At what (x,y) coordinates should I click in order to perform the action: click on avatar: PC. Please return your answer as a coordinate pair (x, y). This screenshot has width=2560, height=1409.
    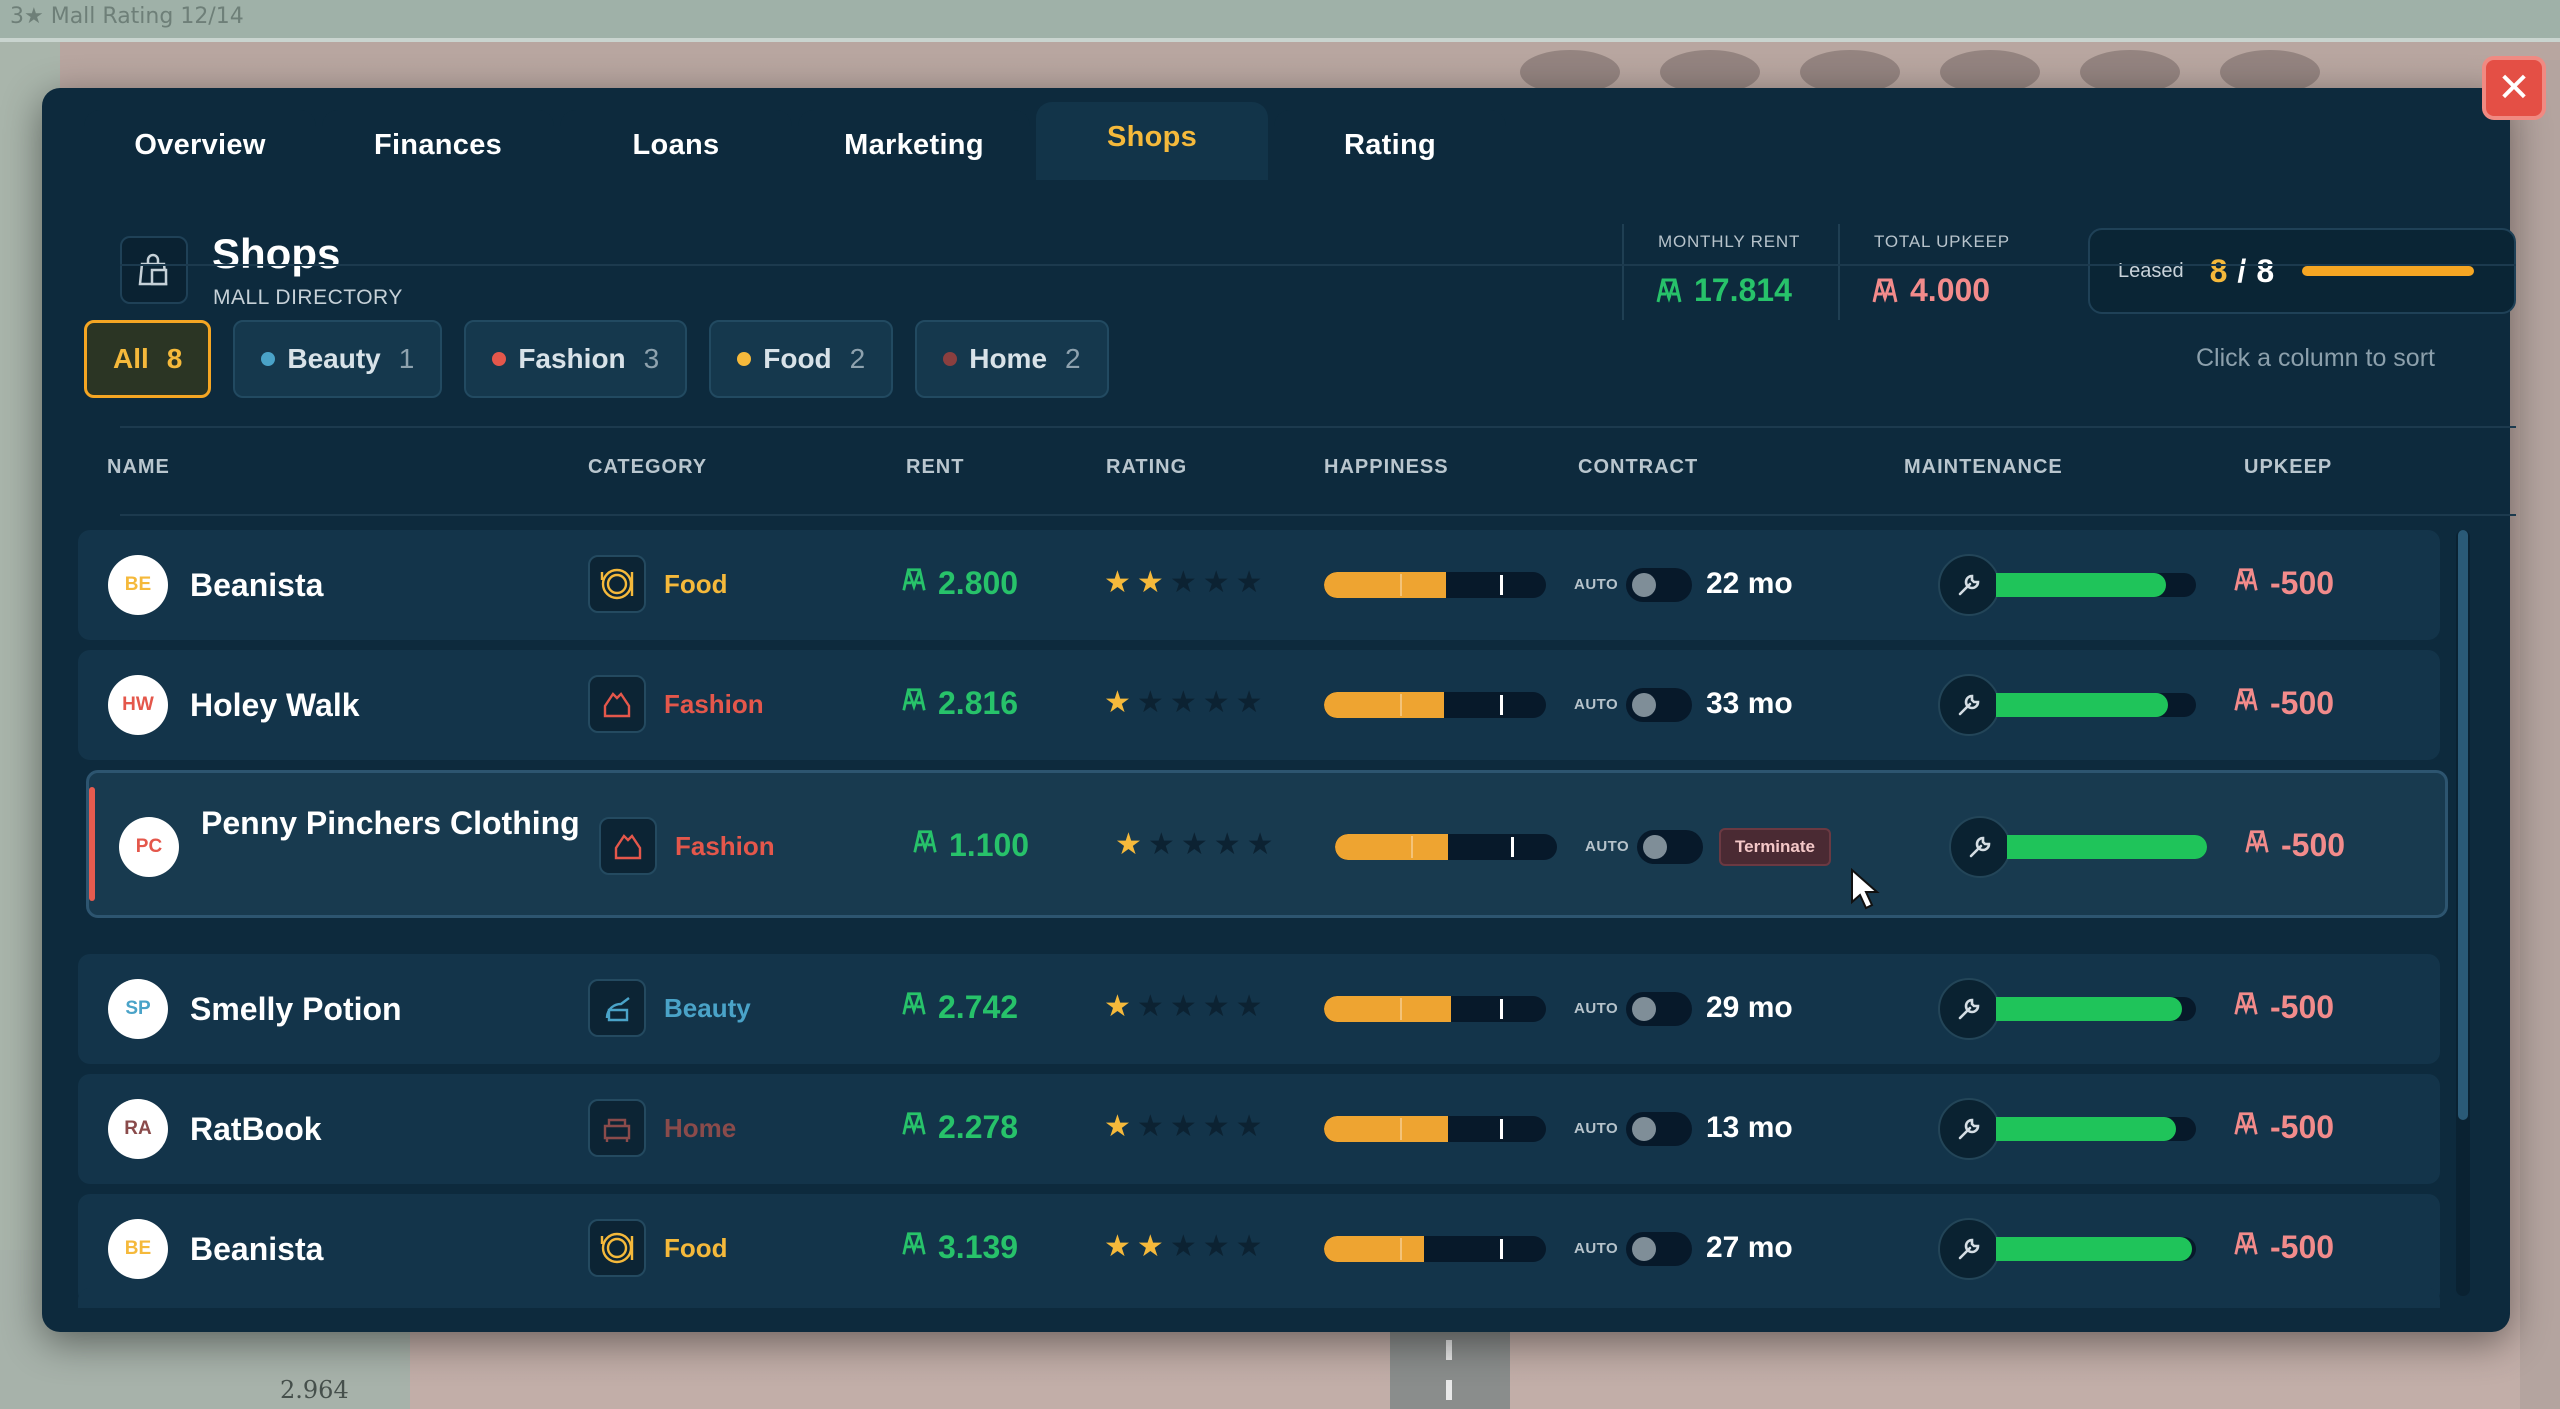
    Looking at the image, I should click on (149, 847).